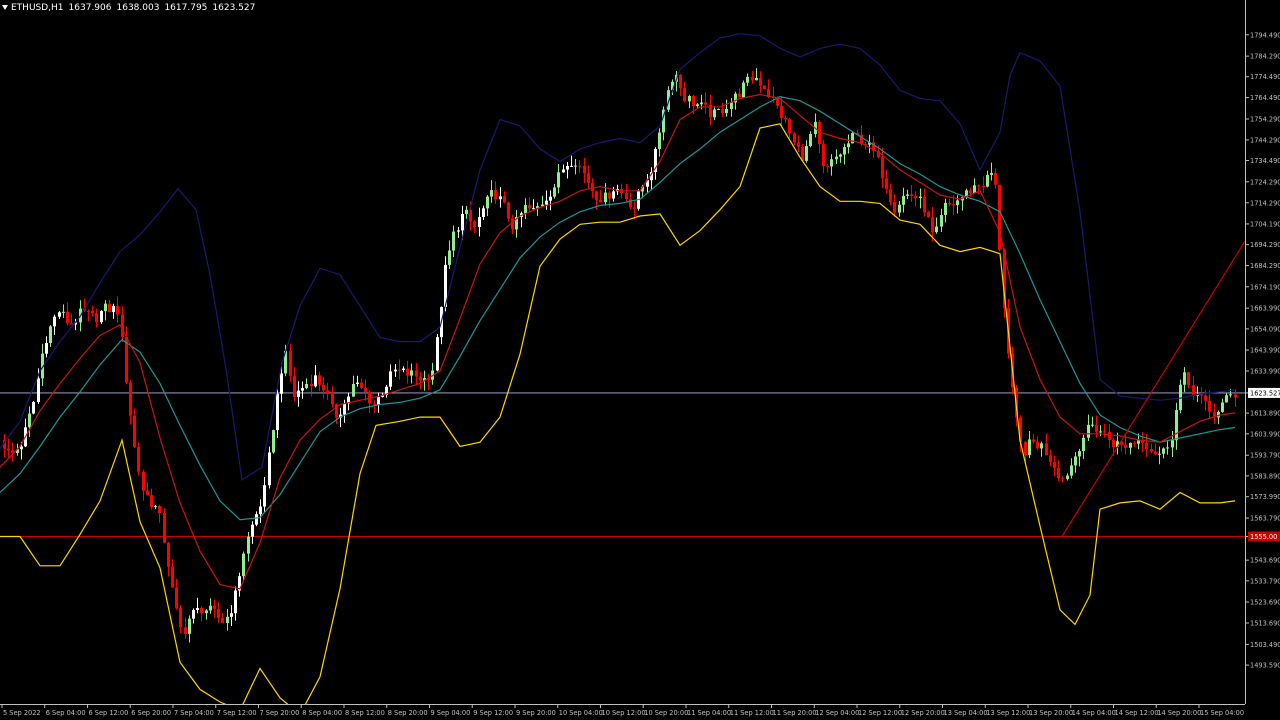 The width and height of the screenshot is (1280, 720). Describe the element at coordinates (536, 713) in the screenshot. I see `time-tick-label: 9 Sep 20:00` at that location.